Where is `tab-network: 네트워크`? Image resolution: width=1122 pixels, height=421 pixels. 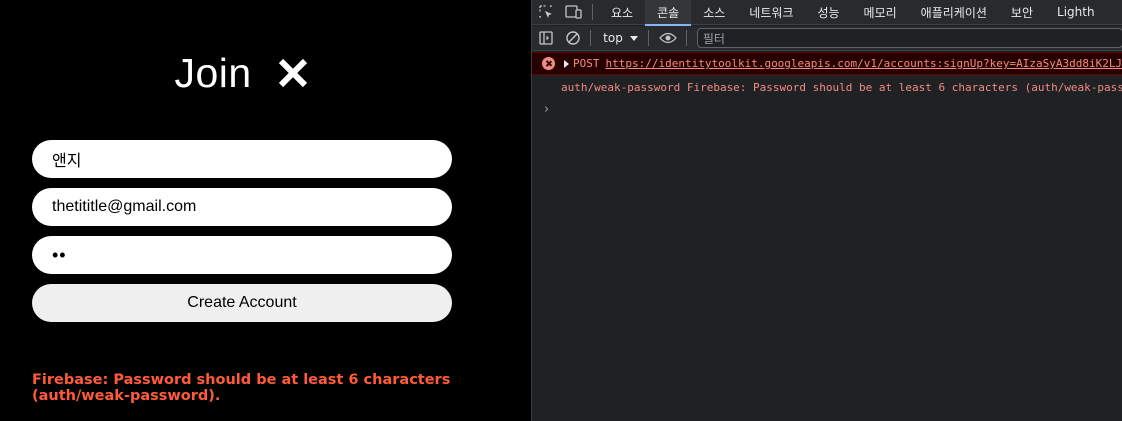
tab-network: 네트워크 is located at coordinates (771, 12).